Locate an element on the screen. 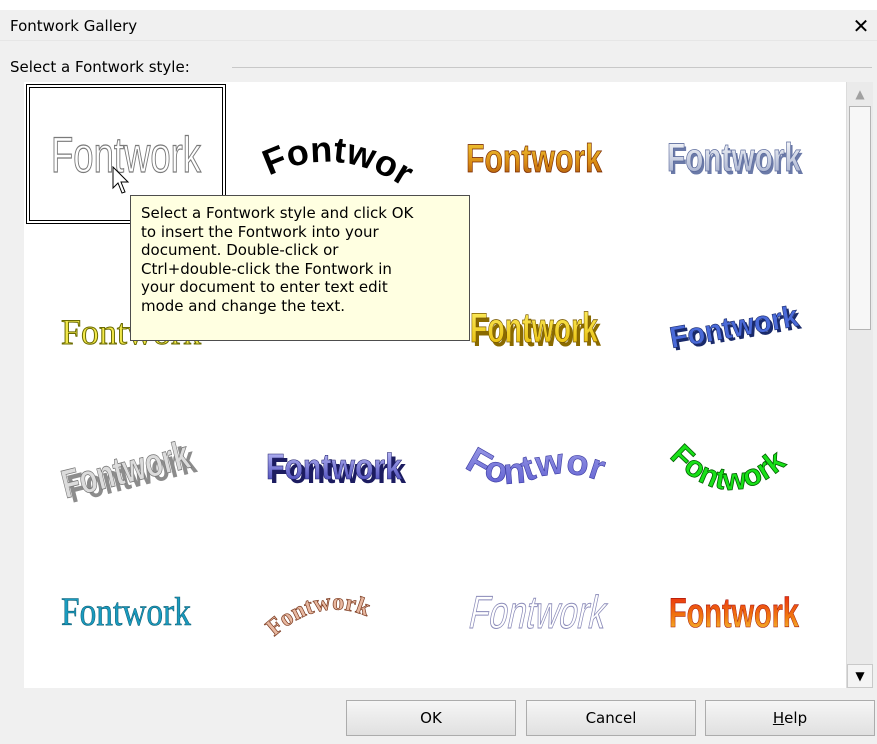  fontwork-preview-green-arch: Fontwork is located at coordinates (728, 468).